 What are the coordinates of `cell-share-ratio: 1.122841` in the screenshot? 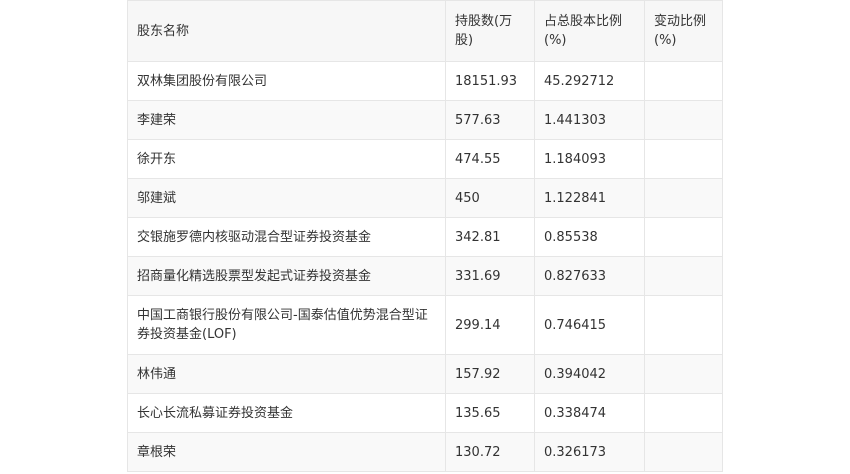 It's located at (589, 198).